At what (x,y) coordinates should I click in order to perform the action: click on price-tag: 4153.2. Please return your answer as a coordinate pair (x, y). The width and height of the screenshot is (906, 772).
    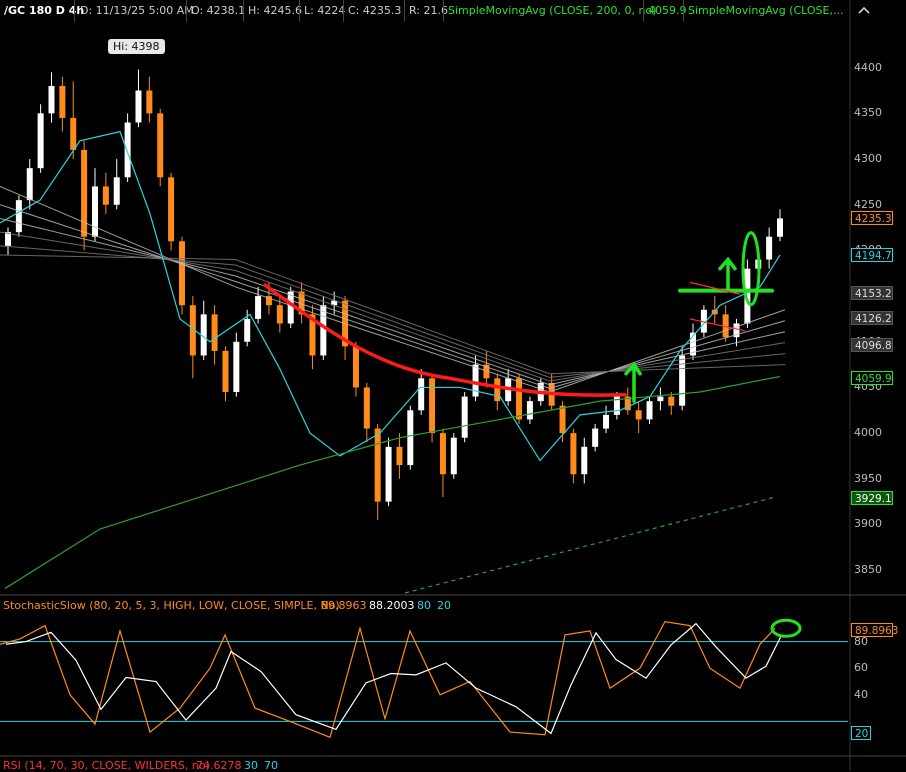
    Looking at the image, I should click on (872, 293).